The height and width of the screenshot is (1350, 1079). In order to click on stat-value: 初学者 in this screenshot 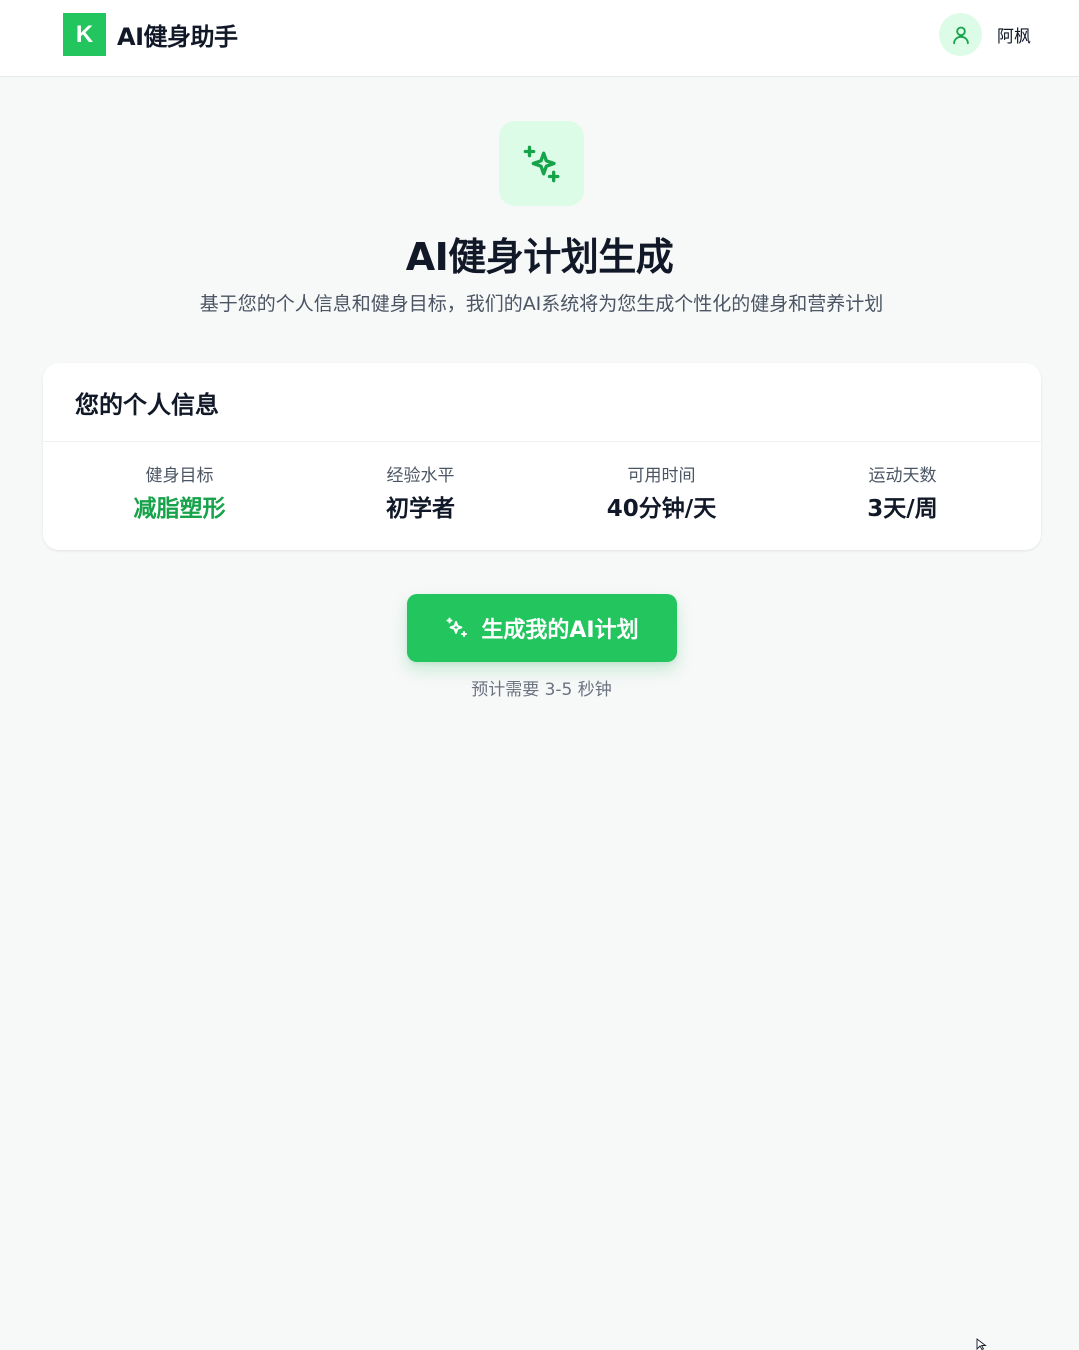, I will do `click(420, 509)`.